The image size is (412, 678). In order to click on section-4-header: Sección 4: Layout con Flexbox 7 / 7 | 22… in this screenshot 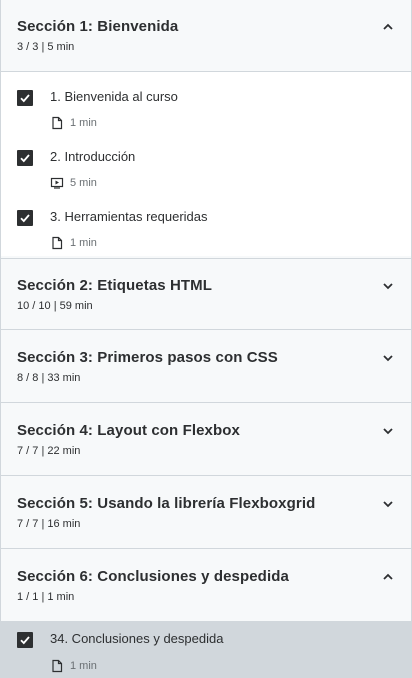, I will do `click(206, 440)`.